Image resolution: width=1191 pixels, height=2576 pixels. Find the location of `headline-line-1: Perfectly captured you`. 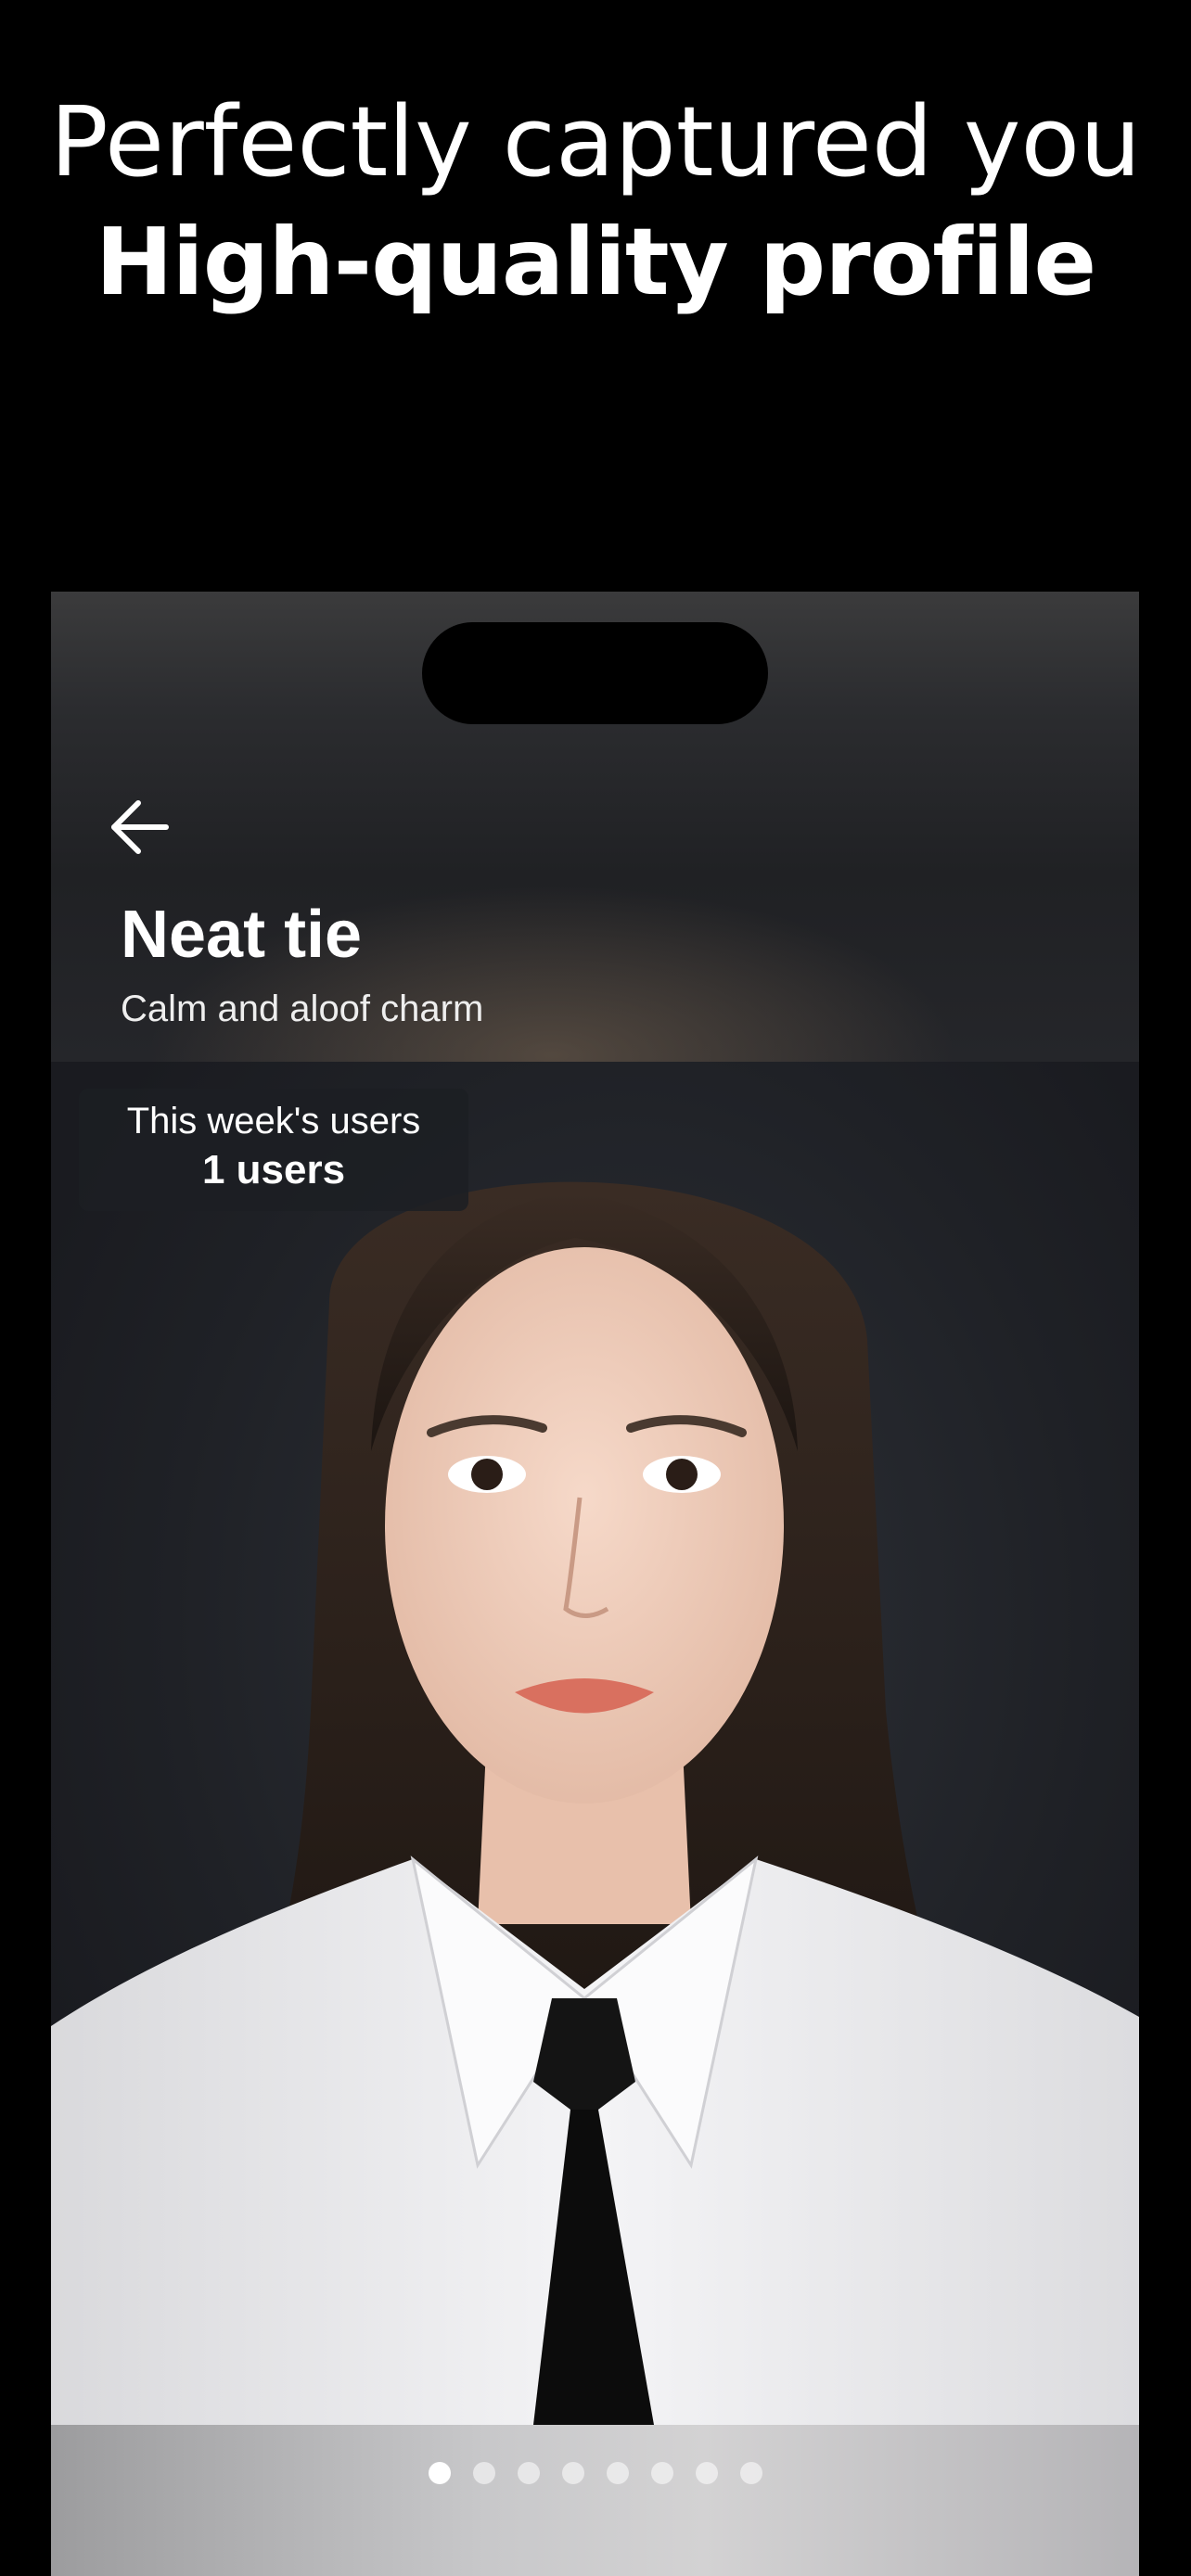

headline-line-1: Perfectly captured you is located at coordinates (595, 141).